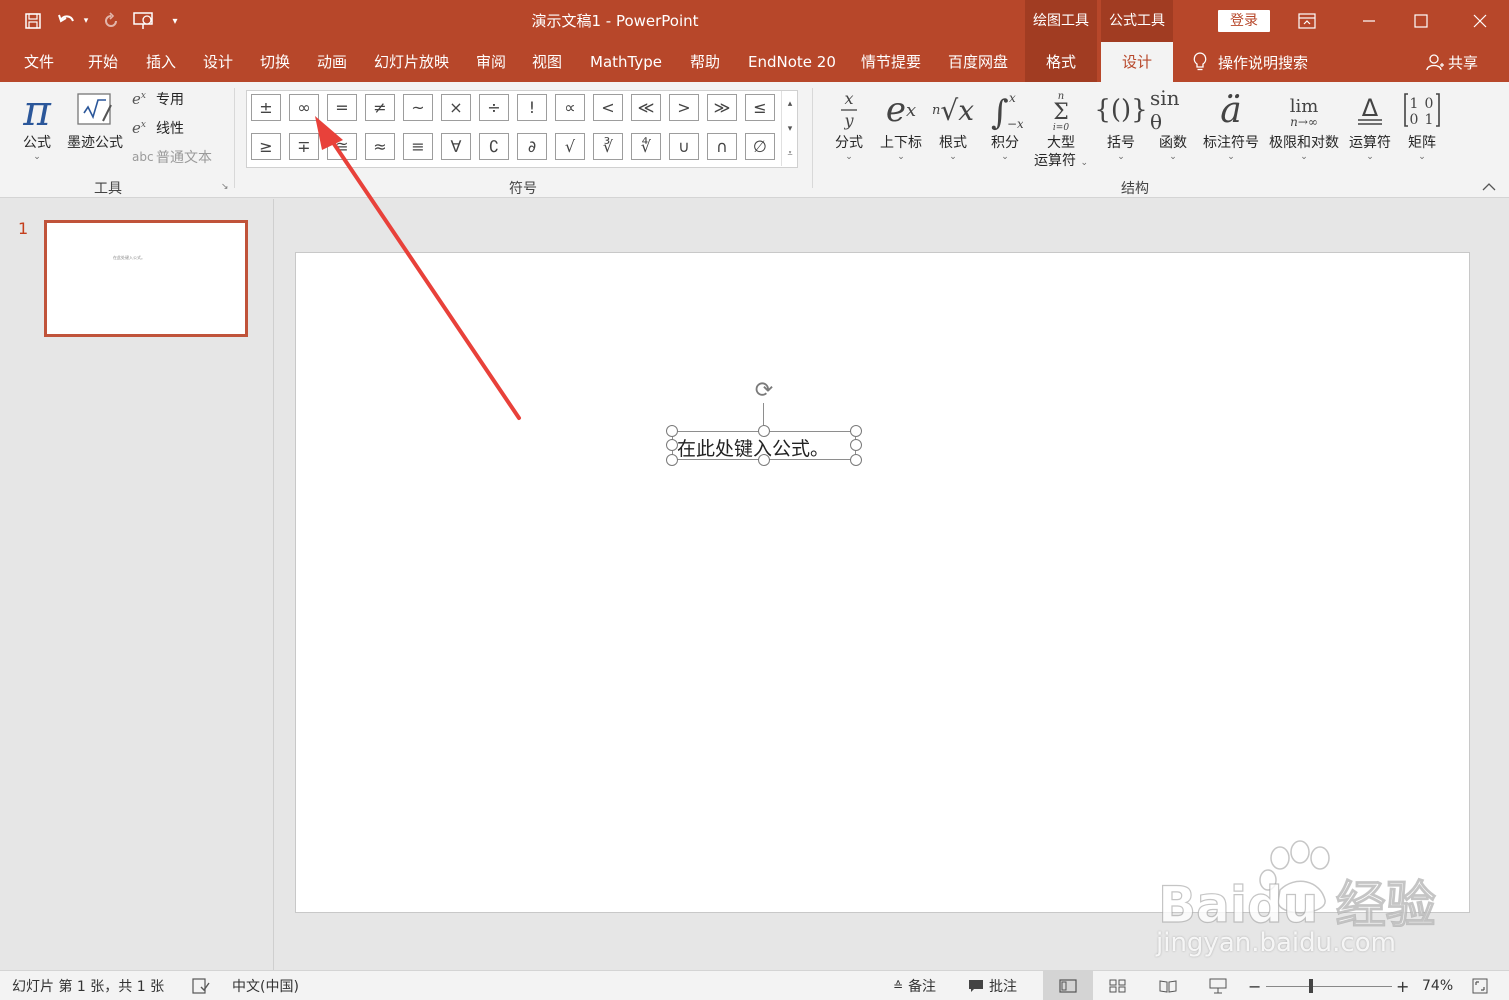 The width and height of the screenshot is (1509, 1000). Describe the element at coordinates (992, 985) in the screenshot. I see `comments-button: 批注` at that location.